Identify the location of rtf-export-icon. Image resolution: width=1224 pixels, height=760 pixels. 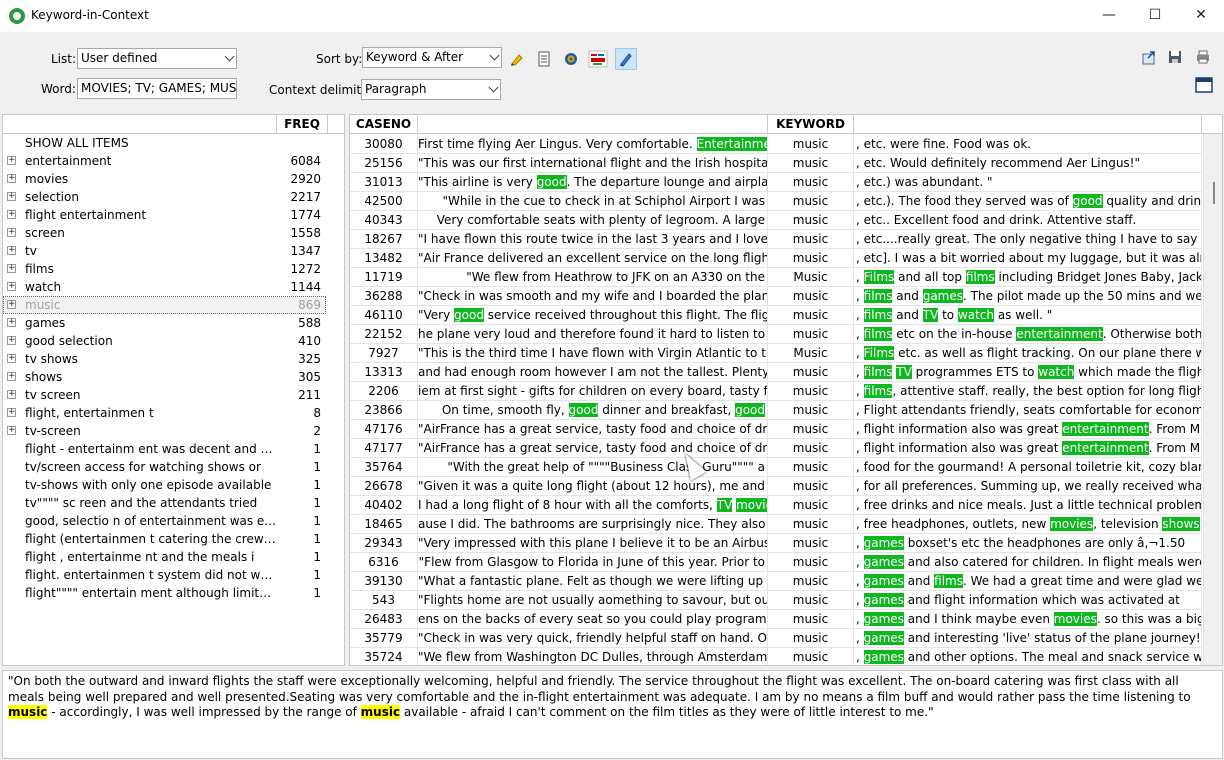
(544, 59).